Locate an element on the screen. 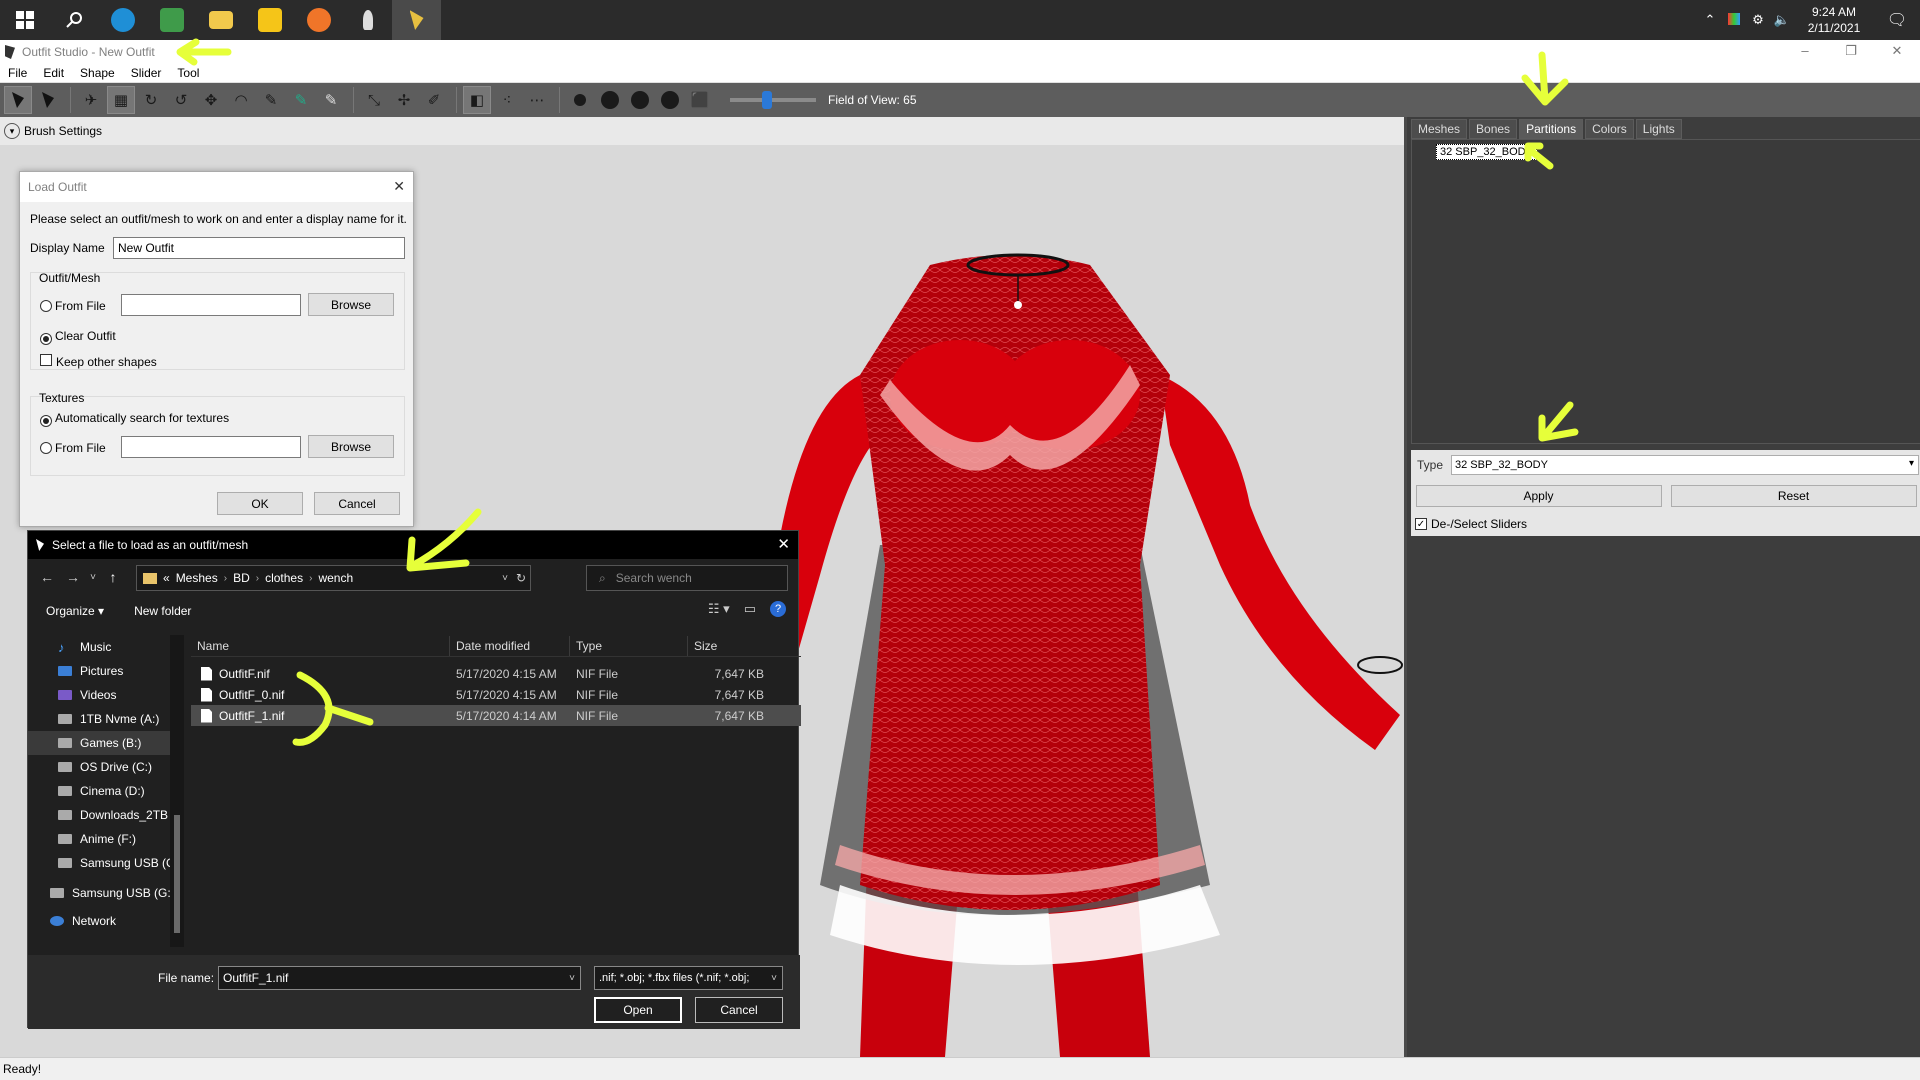 The image size is (1920, 1080). nav-item-drive-a: 1TB Nvme (A:) is located at coordinates (105, 719).